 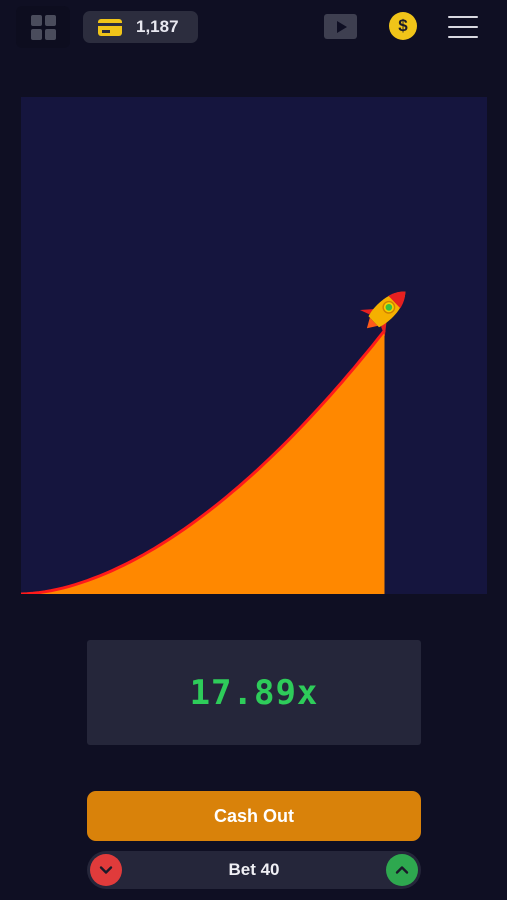 What do you see at coordinates (110, 27) in the screenshot?
I see `credit-card-icon` at bounding box center [110, 27].